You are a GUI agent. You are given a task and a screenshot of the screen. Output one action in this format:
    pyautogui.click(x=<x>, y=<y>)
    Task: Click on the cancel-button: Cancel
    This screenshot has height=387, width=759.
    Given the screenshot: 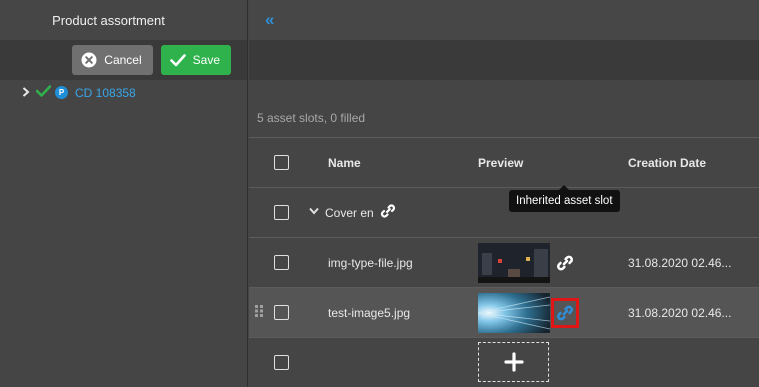 What is the action you would take?
    pyautogui.click(x=112, y=60)
    